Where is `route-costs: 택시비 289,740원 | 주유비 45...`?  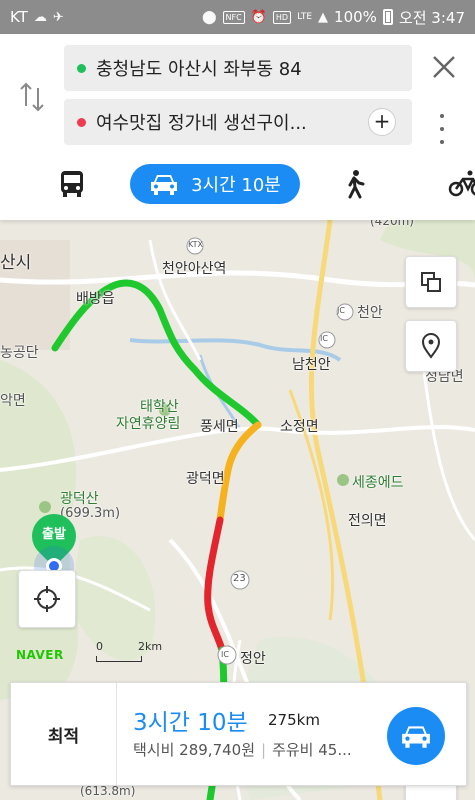
route-costs: 택시비 289,740원 | 주유비 45... is located at coordinates (242, 750).